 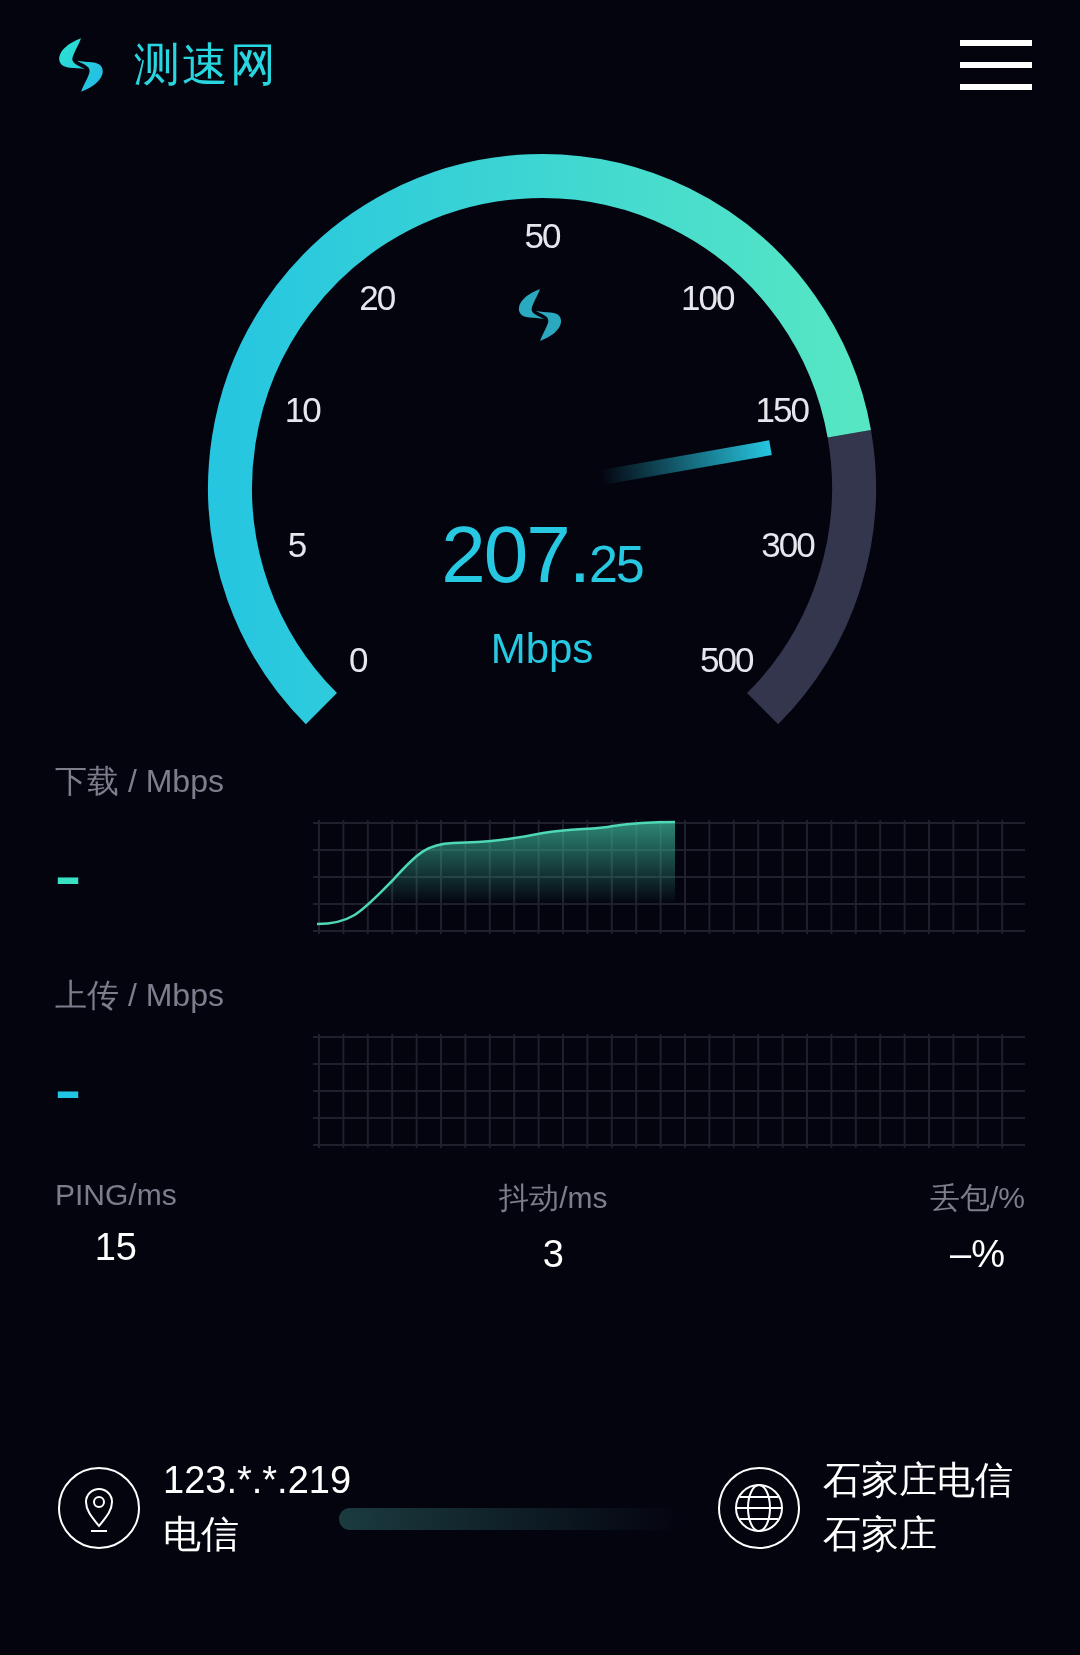 What do you see at coordinates (542, 649) in the screenshot?
I see `speed-unit: Mbps` at bounding box center [542, 649].